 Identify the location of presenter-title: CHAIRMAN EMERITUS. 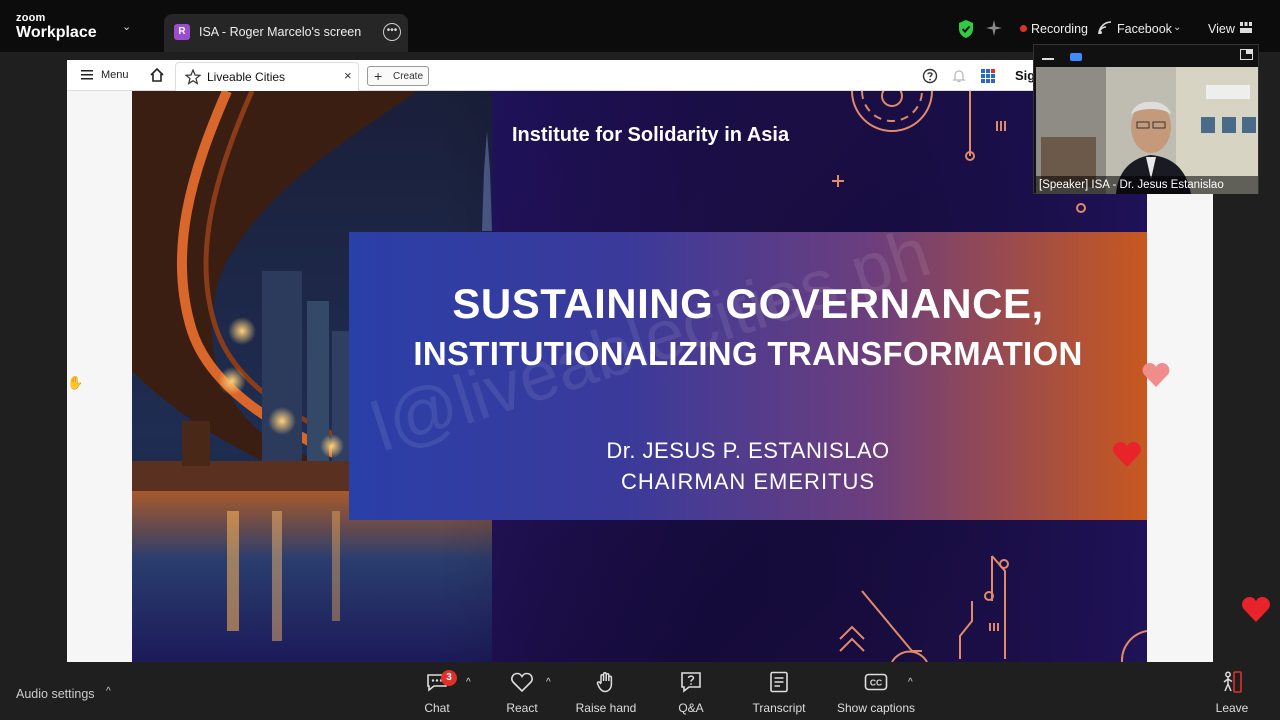
(748, 481).